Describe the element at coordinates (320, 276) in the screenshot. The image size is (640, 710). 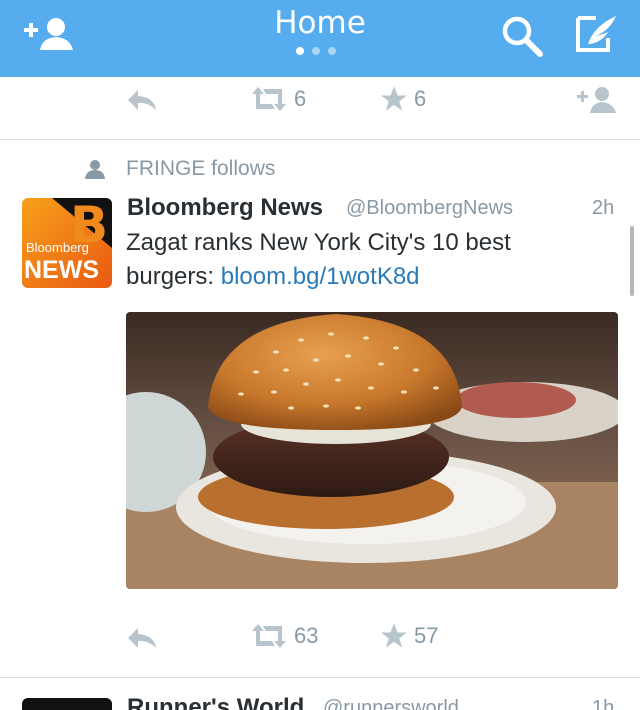
I see `tweet-link: bloom.bg/1wotK8d` at that location.